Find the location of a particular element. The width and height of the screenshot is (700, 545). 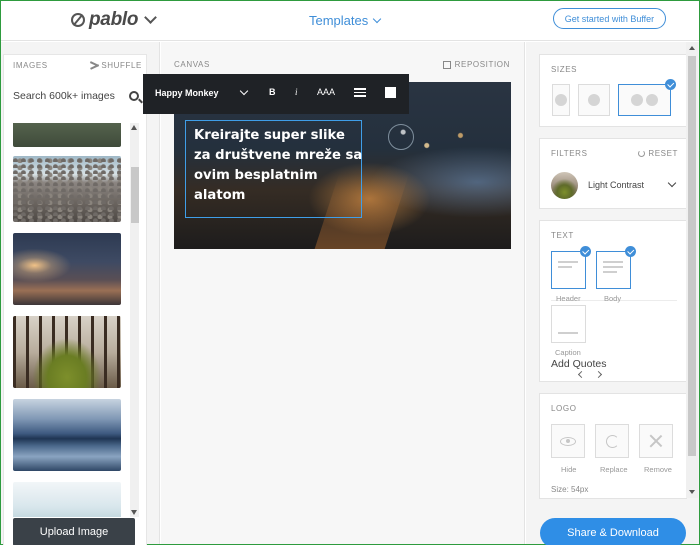

filter-select: Light Contrast is located at coordinates (616, 185).